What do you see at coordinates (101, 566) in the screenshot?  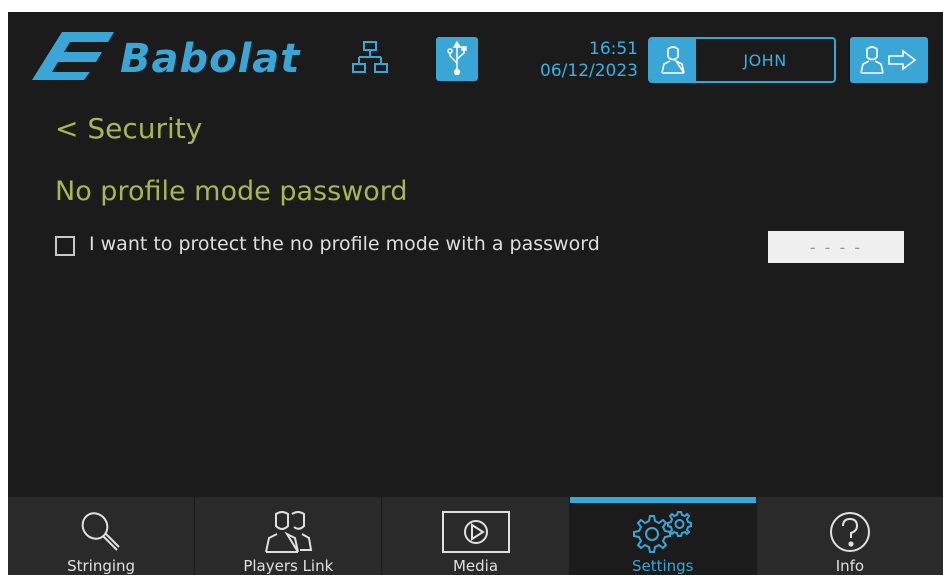 I see `nav-label-stringing: Stringing` at bounding box center [101, 566].